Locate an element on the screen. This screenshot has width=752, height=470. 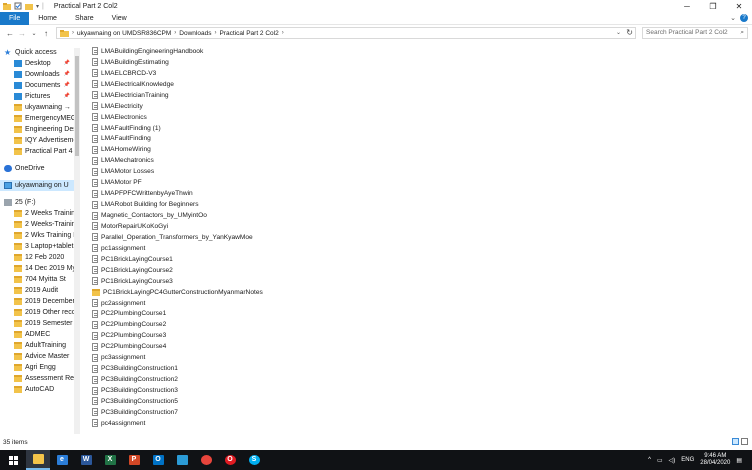
clock: 9:46 AM 28/04/2020 is located at coordinates (715, 460).